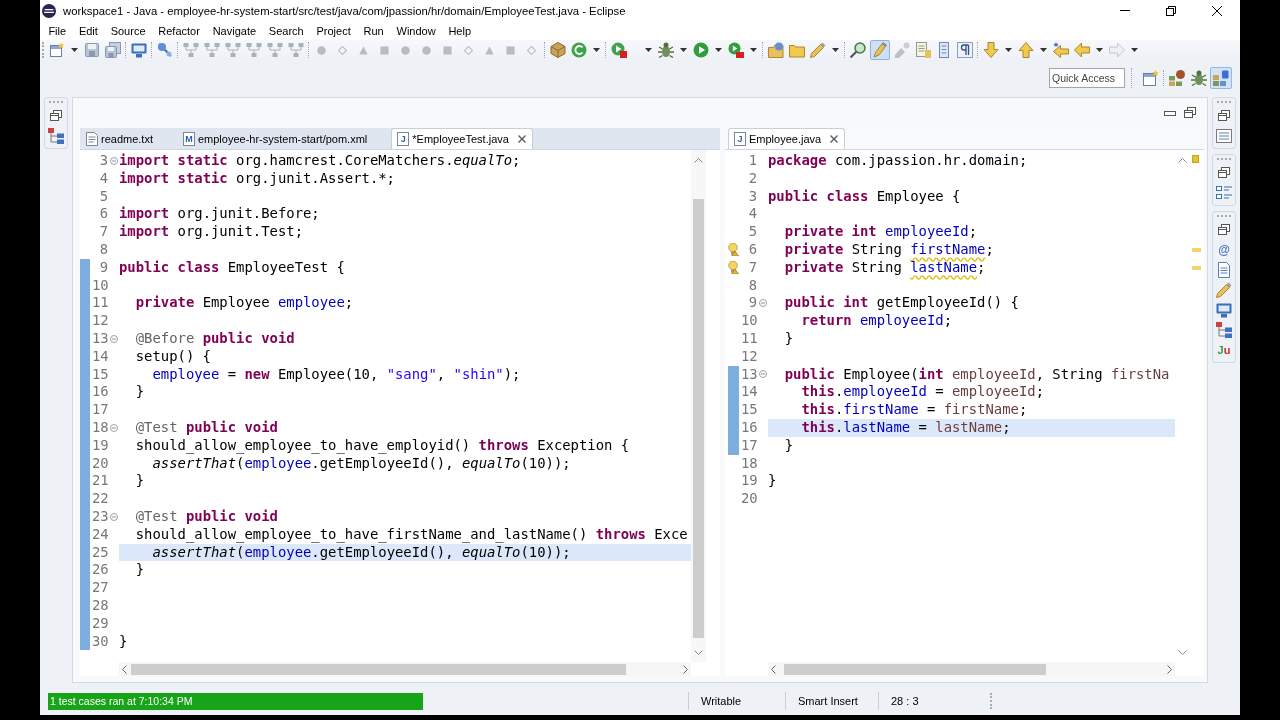 The height and width of the screenshot is (720, 1280). What do you see at coordinates (138, 50) in the screenshot?
I see `monitor-icon` at bounding box center [138, 50].